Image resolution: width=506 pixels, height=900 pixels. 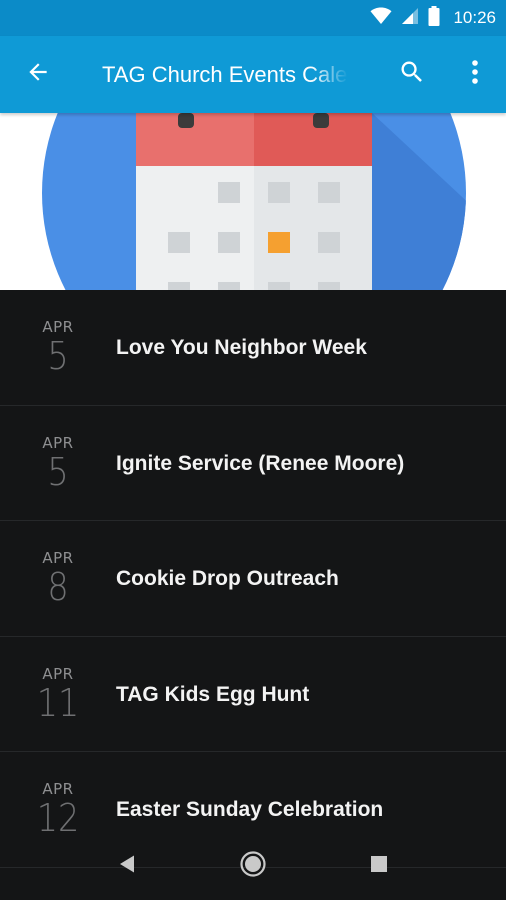 What do you see at coordinates (253, 18) in the screenshot?
I see `status-bar: 10:26` at bounding box center [253, 18].